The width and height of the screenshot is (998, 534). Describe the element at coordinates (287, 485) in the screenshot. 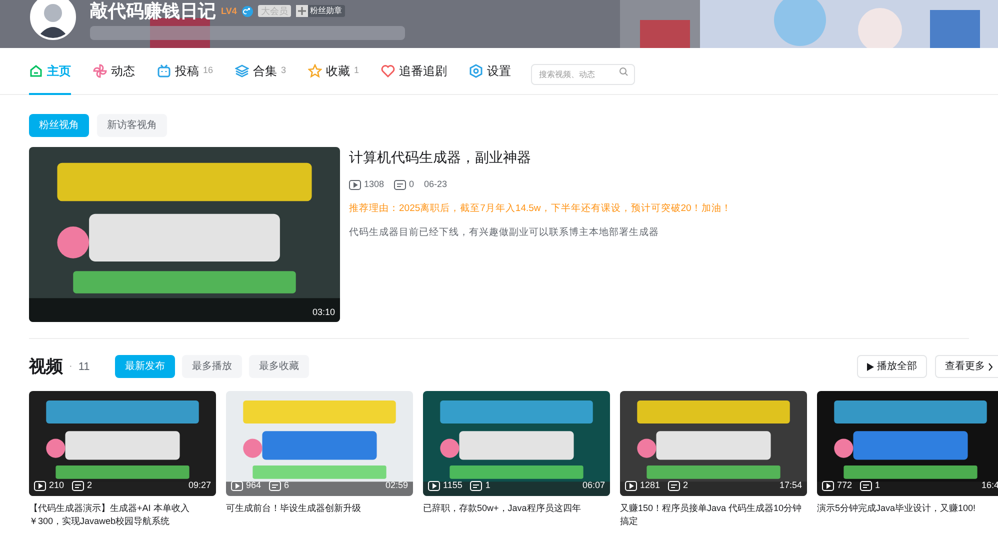

I see `comment-count: 6` at that location.